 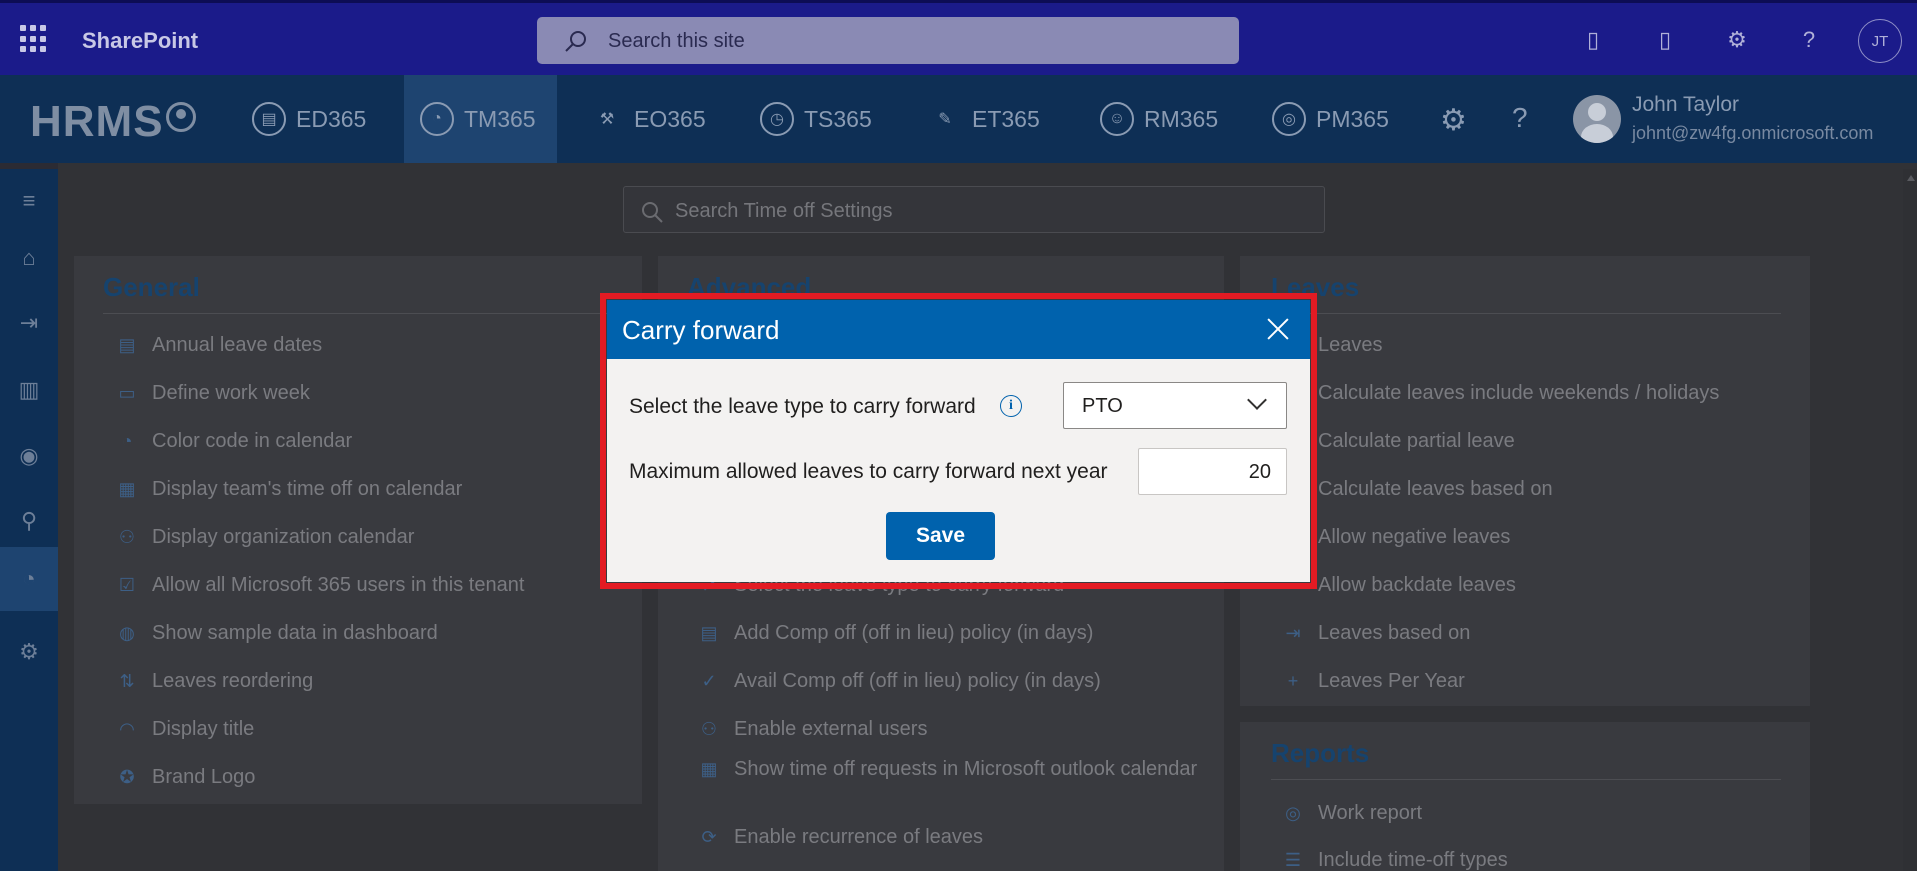 What do you see at coordinates (1370, 813) in the screenshot?
I see `reports-item-label: Work report` at bounding box center [1370, 813].